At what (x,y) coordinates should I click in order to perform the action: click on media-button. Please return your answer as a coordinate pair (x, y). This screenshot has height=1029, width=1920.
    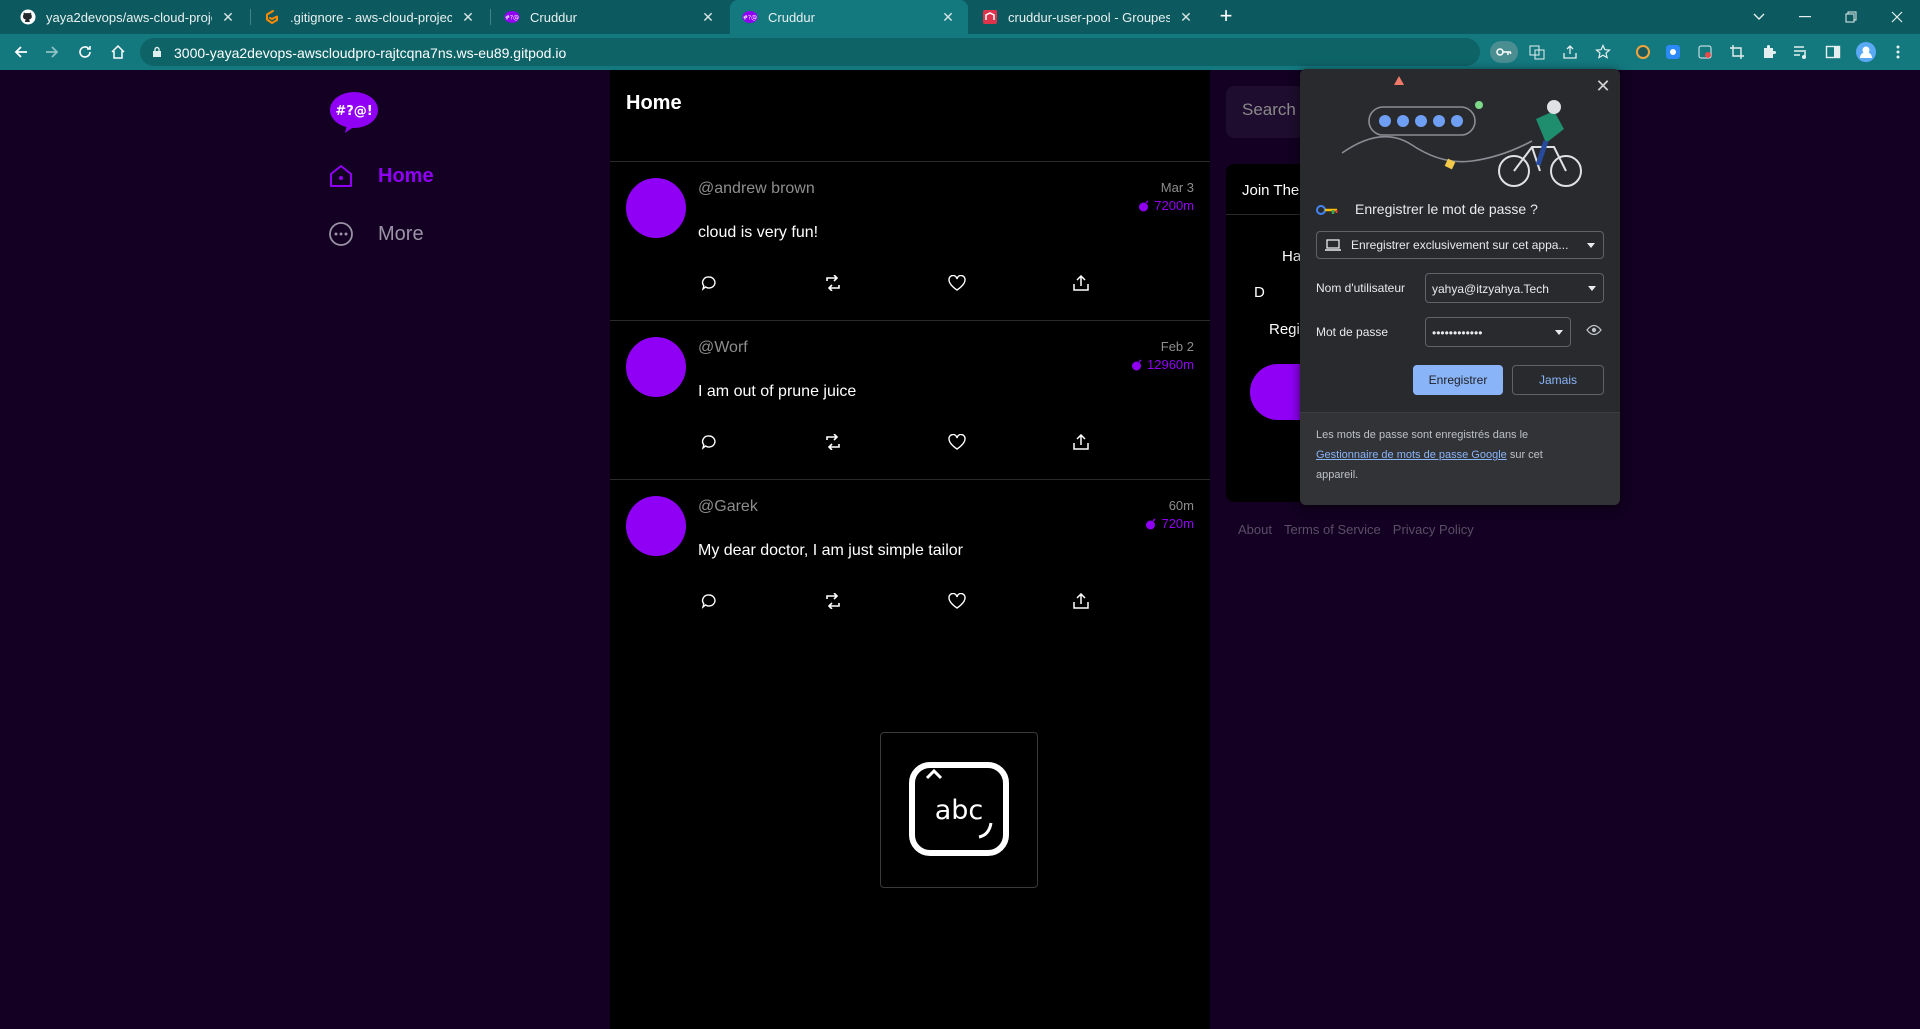
    Looking at the image, I should click on (1801, 52).